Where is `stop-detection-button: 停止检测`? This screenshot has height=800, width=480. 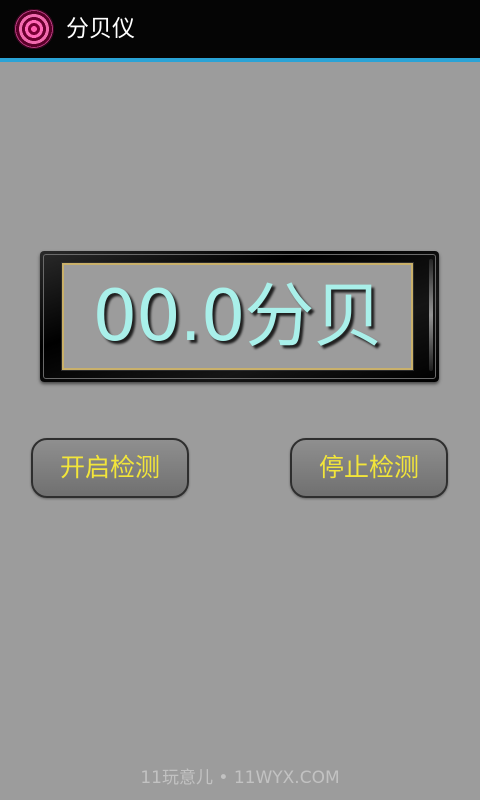 stop-detection-button: 停止检测 is located at coordinates (369, 468).